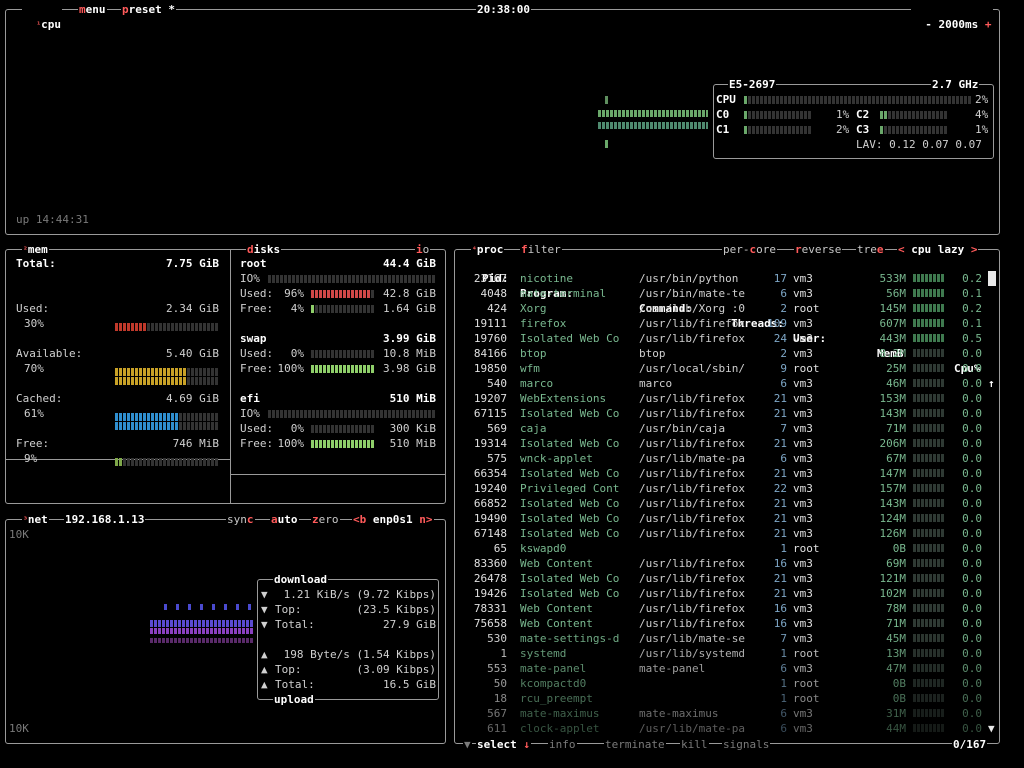 This screenshot has width=1024, height=768. What do you see at coordinates (541, 249) in the screenshot?
I see `filter-button: filter` at bounding box center [541, 249].